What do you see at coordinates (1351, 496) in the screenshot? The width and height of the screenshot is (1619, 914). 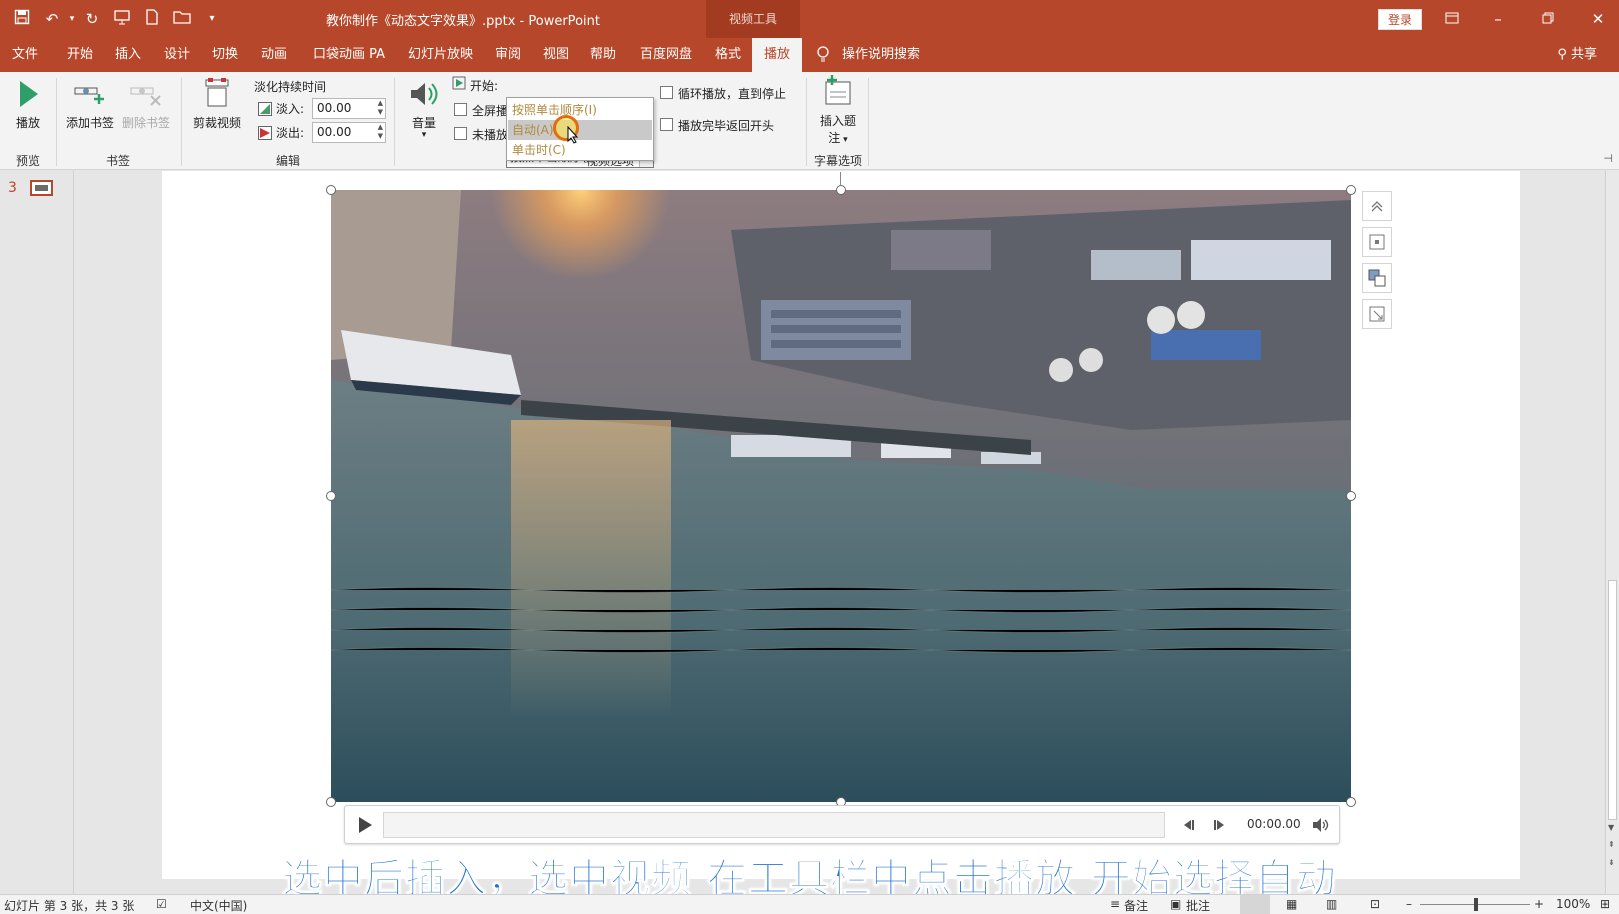 I see `resize-handle-right` at bounding box center [1351, 496].